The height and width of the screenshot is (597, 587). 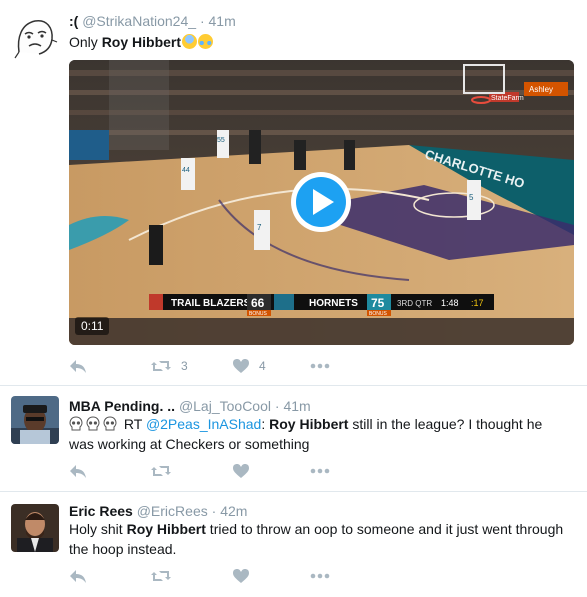 What do you see at coordinates (450, 303) in the screenshot?
I see `game-clock: 1:48` at bounding box center [450, 303].